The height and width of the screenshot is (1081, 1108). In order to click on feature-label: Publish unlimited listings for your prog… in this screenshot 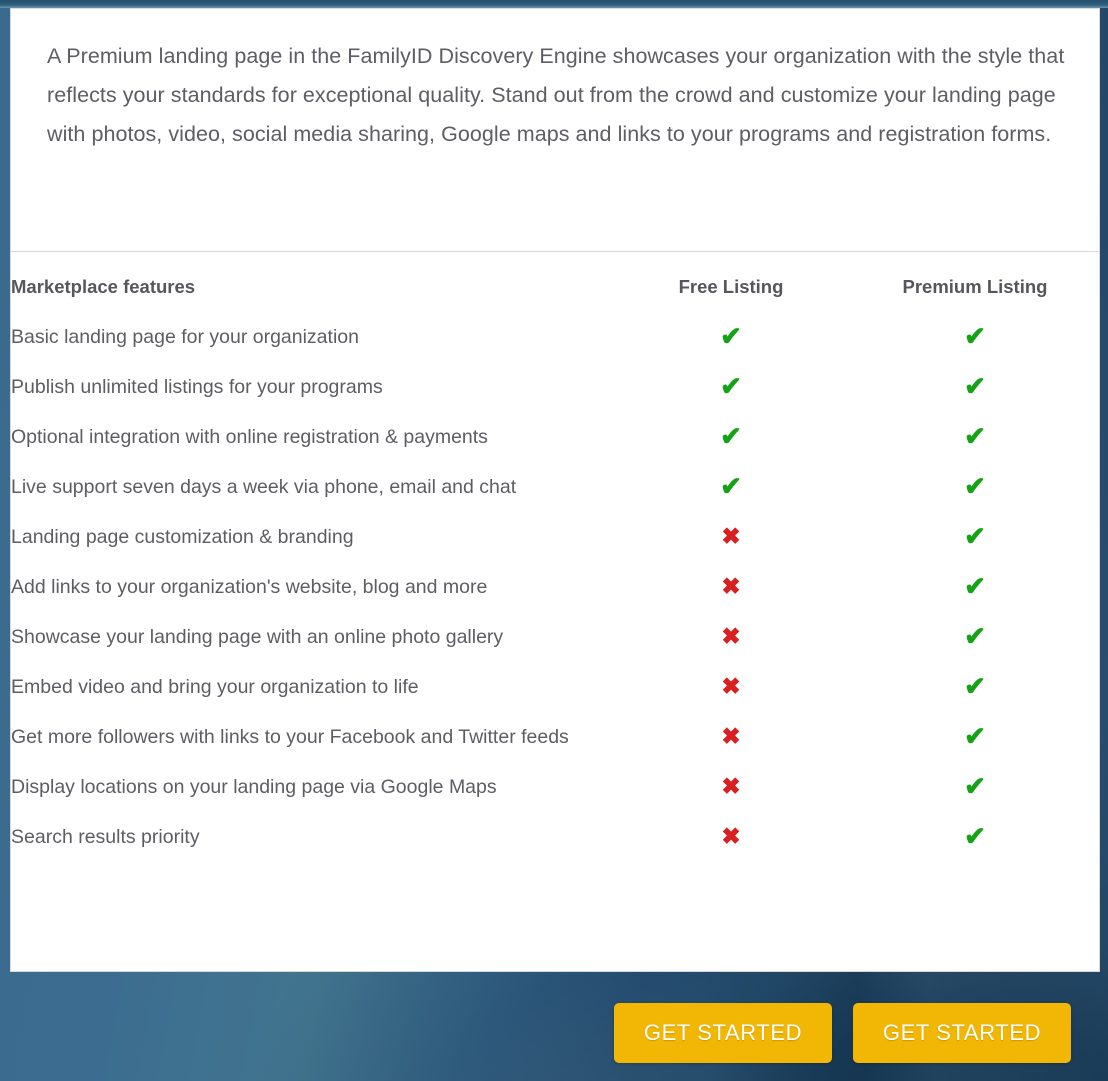, I will do `click(197, 386)`.